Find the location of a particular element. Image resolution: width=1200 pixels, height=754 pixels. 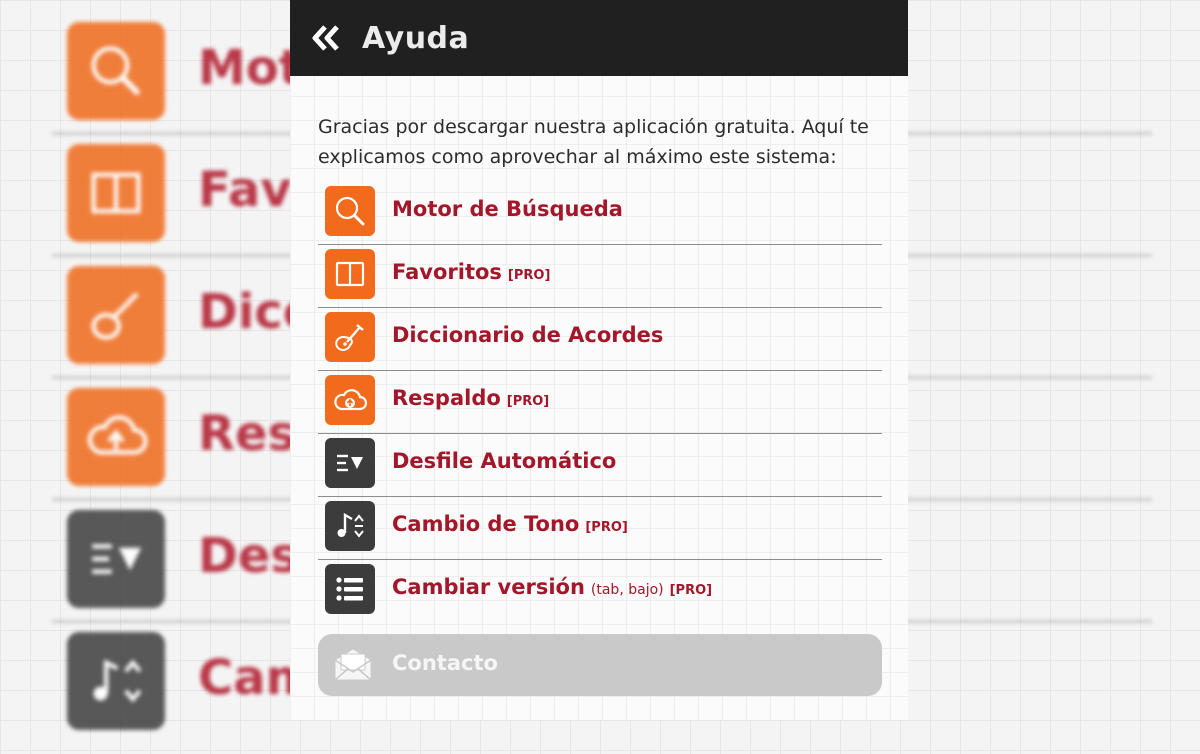

page-title: Ayuda is located at coordinates (416, 38).